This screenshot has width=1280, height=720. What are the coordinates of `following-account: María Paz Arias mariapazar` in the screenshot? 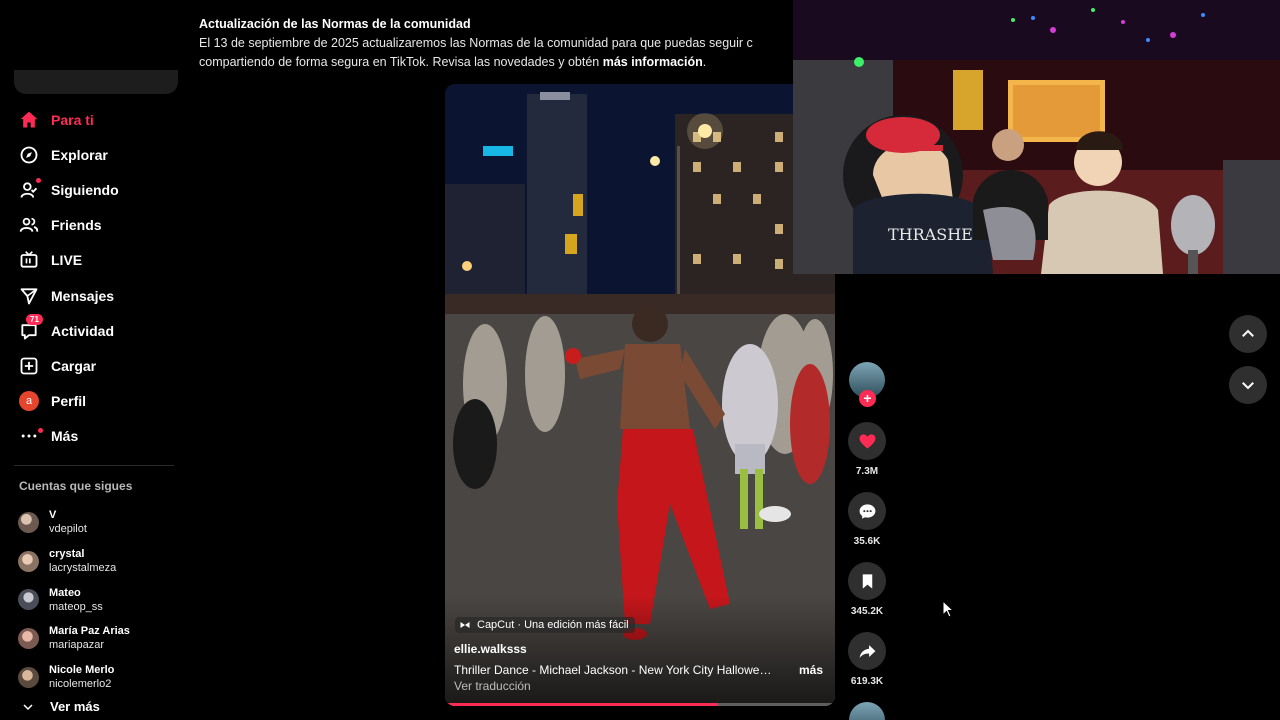 It's located at (74, 638).